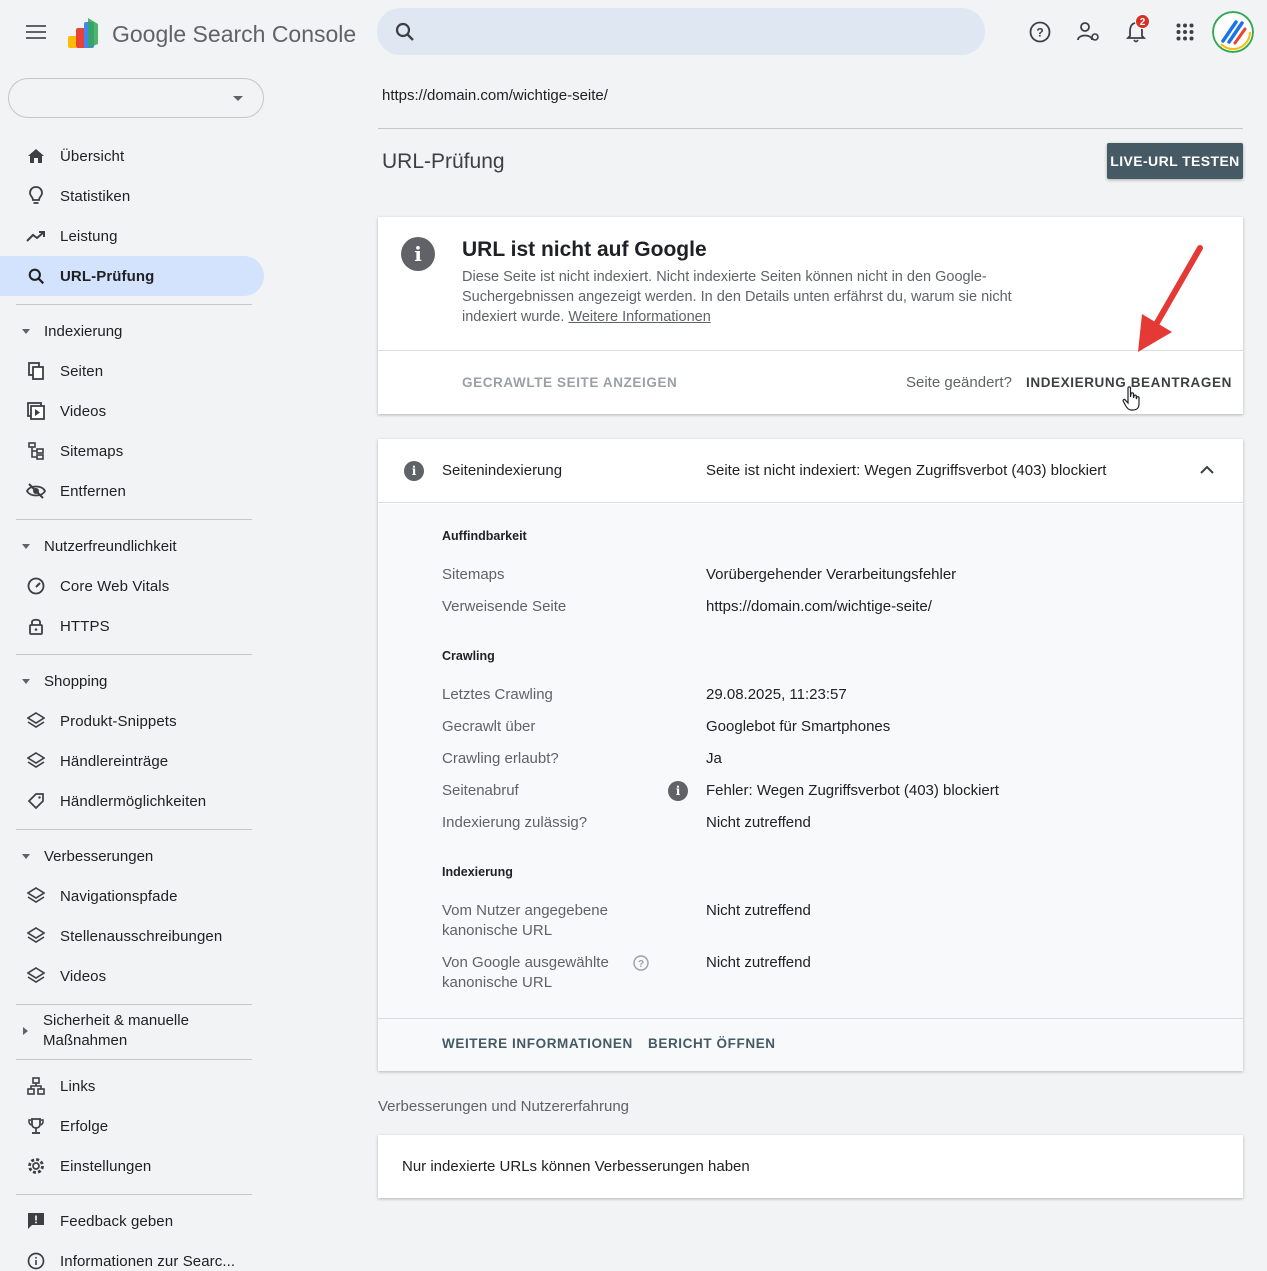 This screenshot has height=1271, width=1267. Describe the element at coordinates (132, 976) in the screenshot. I see `nav-enh-videos: Videos` at that location.